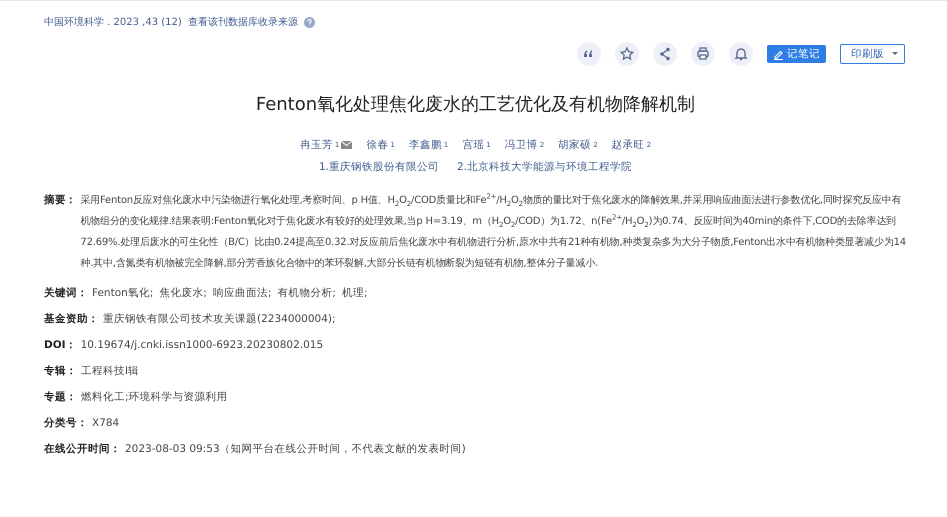  I want to click on pencil-icon, so click(778, 54).